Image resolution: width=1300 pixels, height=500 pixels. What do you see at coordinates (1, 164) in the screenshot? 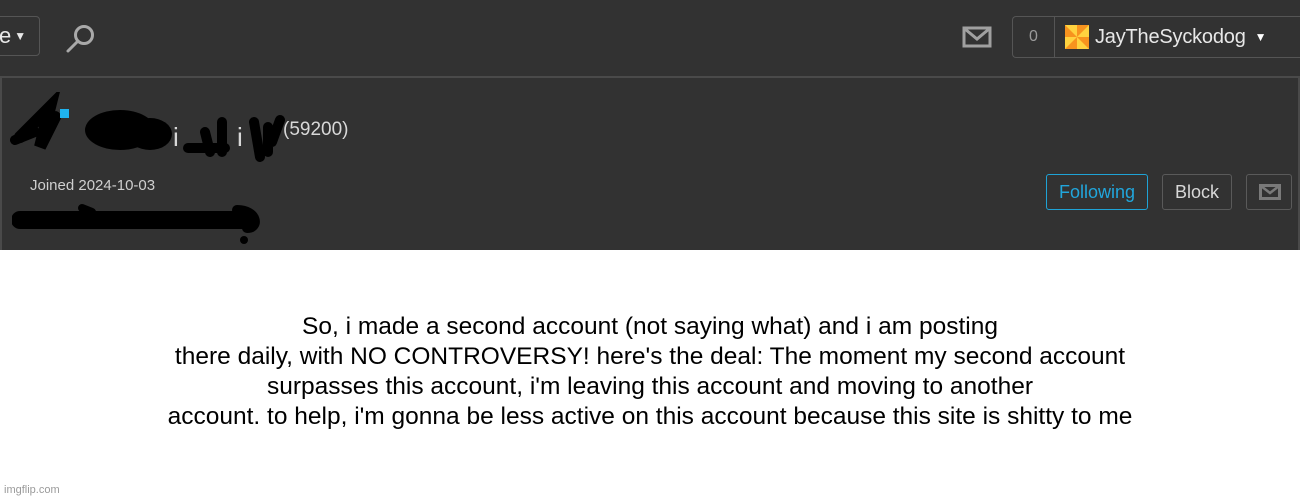
I see `divider` at bounding box center [1, 164].